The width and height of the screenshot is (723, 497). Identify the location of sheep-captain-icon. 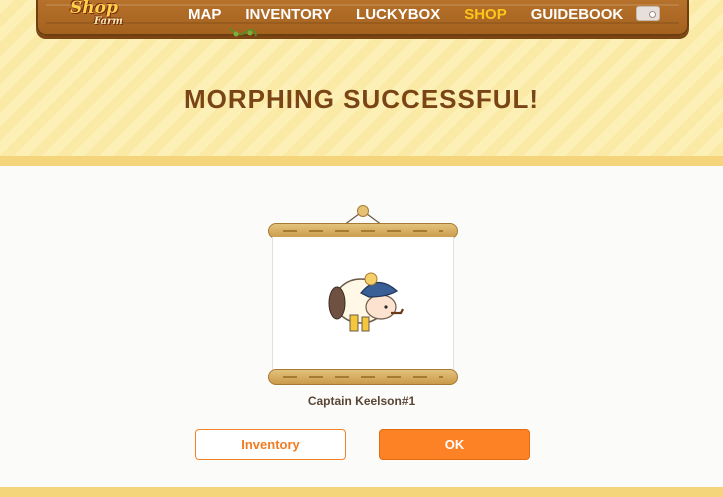
(366, 302).